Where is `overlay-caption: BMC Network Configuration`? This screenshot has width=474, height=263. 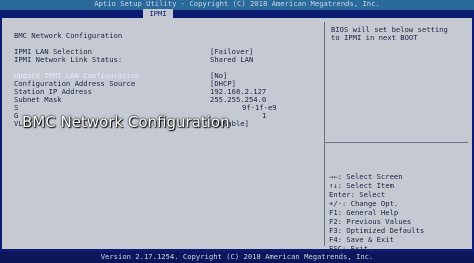 overlay-caption: BMC Network Configuration is located at coordinates (126, 122).